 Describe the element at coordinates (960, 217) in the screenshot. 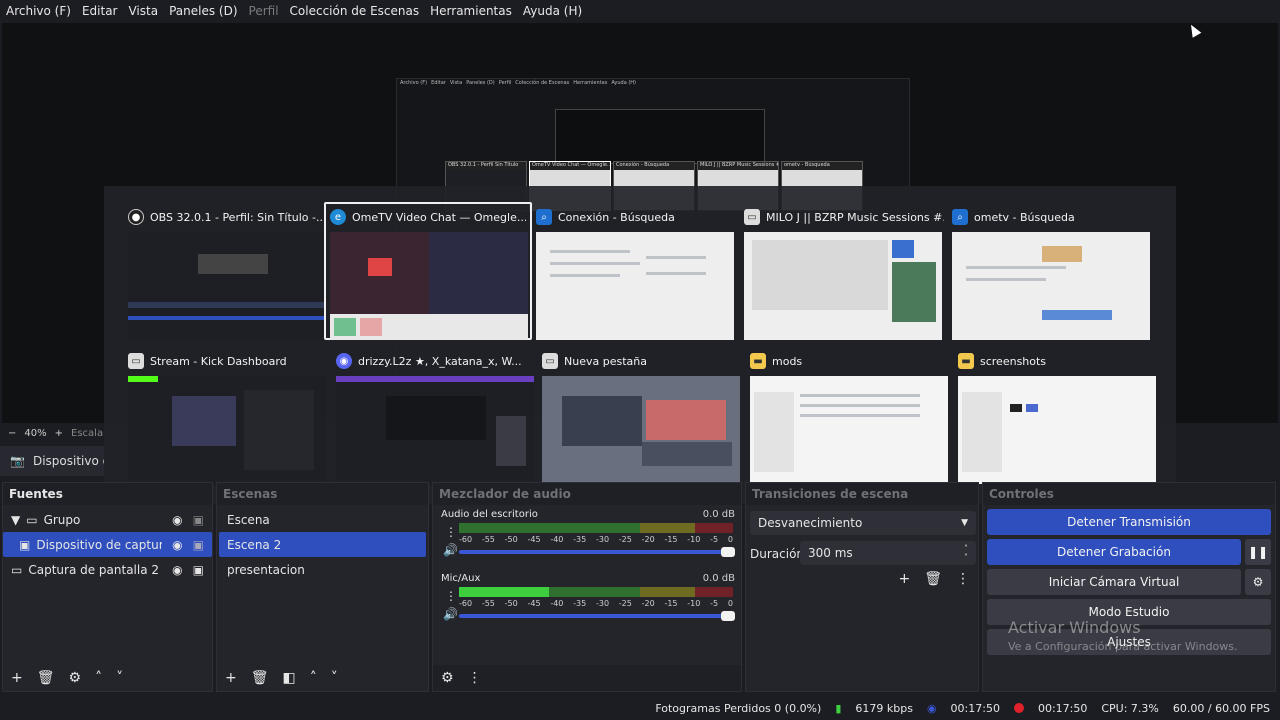

I see `search-icon: ⌕` at that location.